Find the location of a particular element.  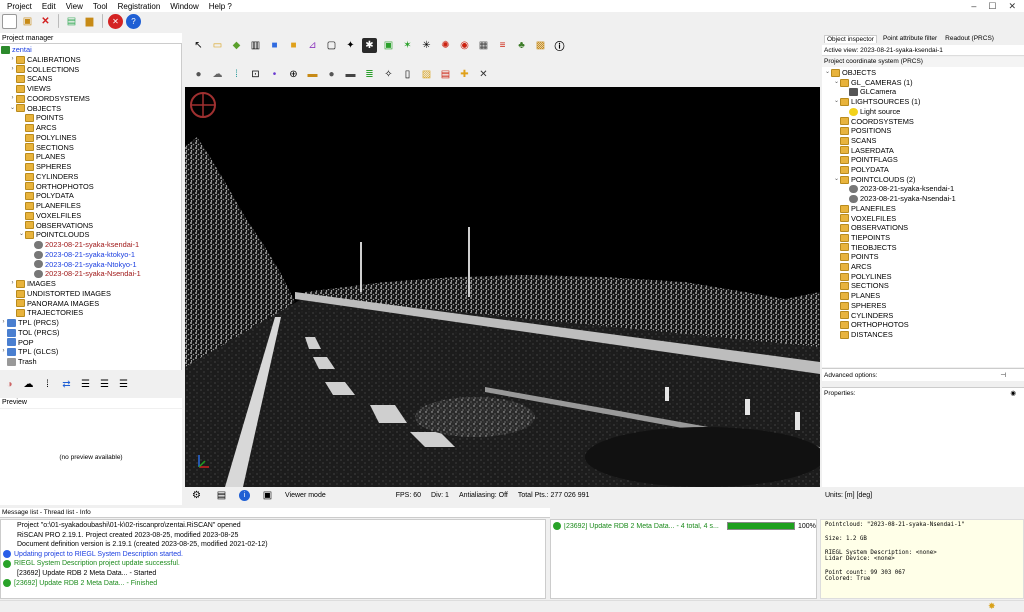

select-icon: ▭ is located at coordinates (217, 45).